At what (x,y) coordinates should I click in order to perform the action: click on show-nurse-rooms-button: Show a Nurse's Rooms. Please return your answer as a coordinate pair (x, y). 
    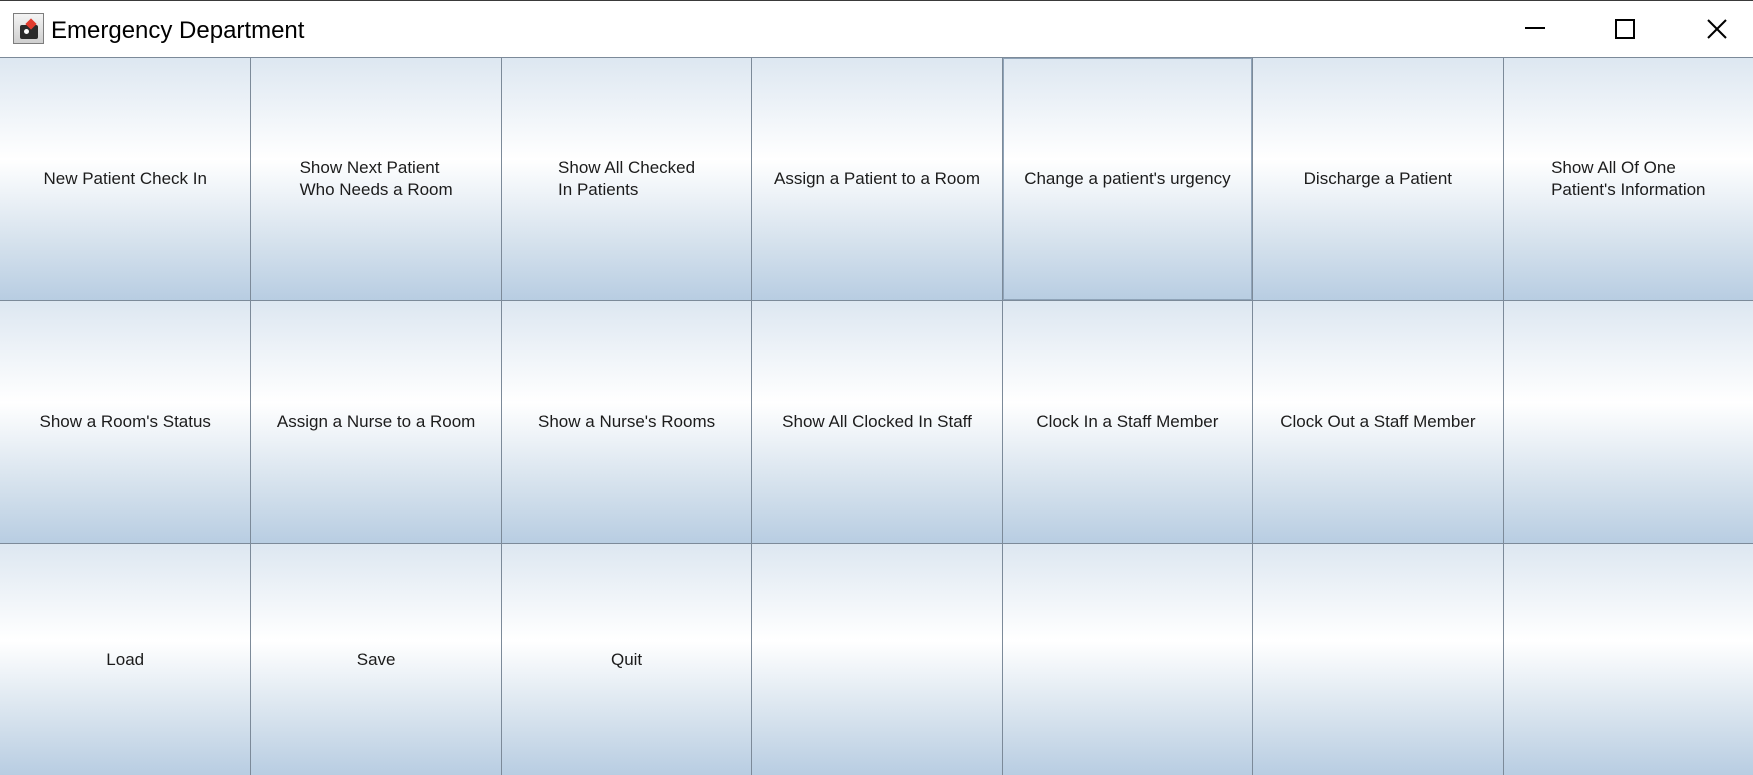
    Looking at the image, I should click on (626, 421).